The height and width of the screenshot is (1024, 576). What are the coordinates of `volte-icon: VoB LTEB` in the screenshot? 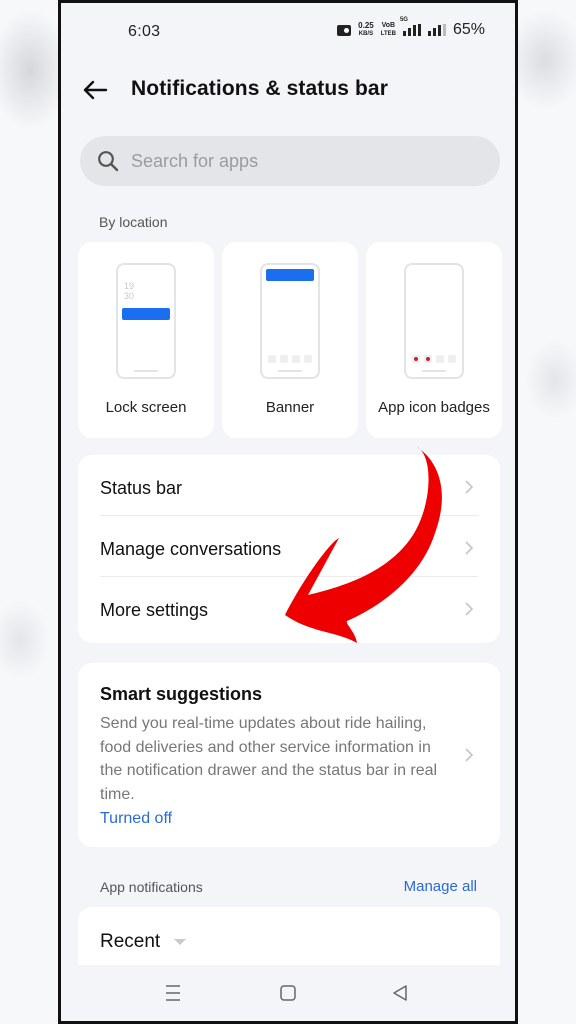 It's located at (388, 30).